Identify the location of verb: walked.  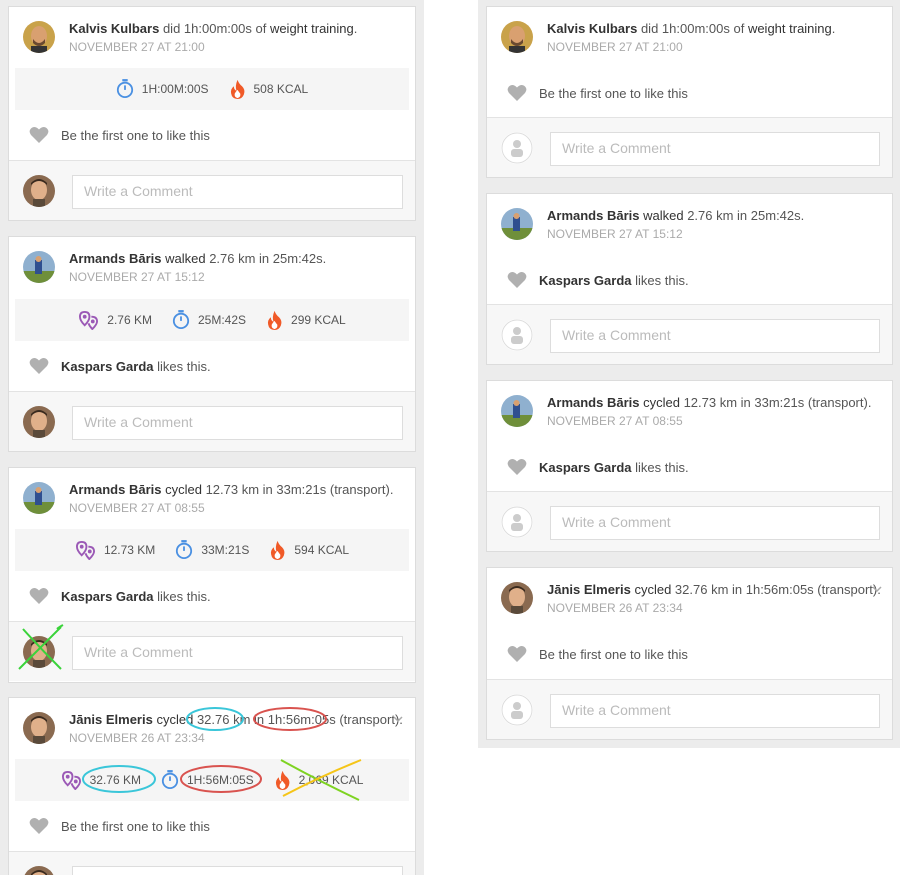
(185, 258).